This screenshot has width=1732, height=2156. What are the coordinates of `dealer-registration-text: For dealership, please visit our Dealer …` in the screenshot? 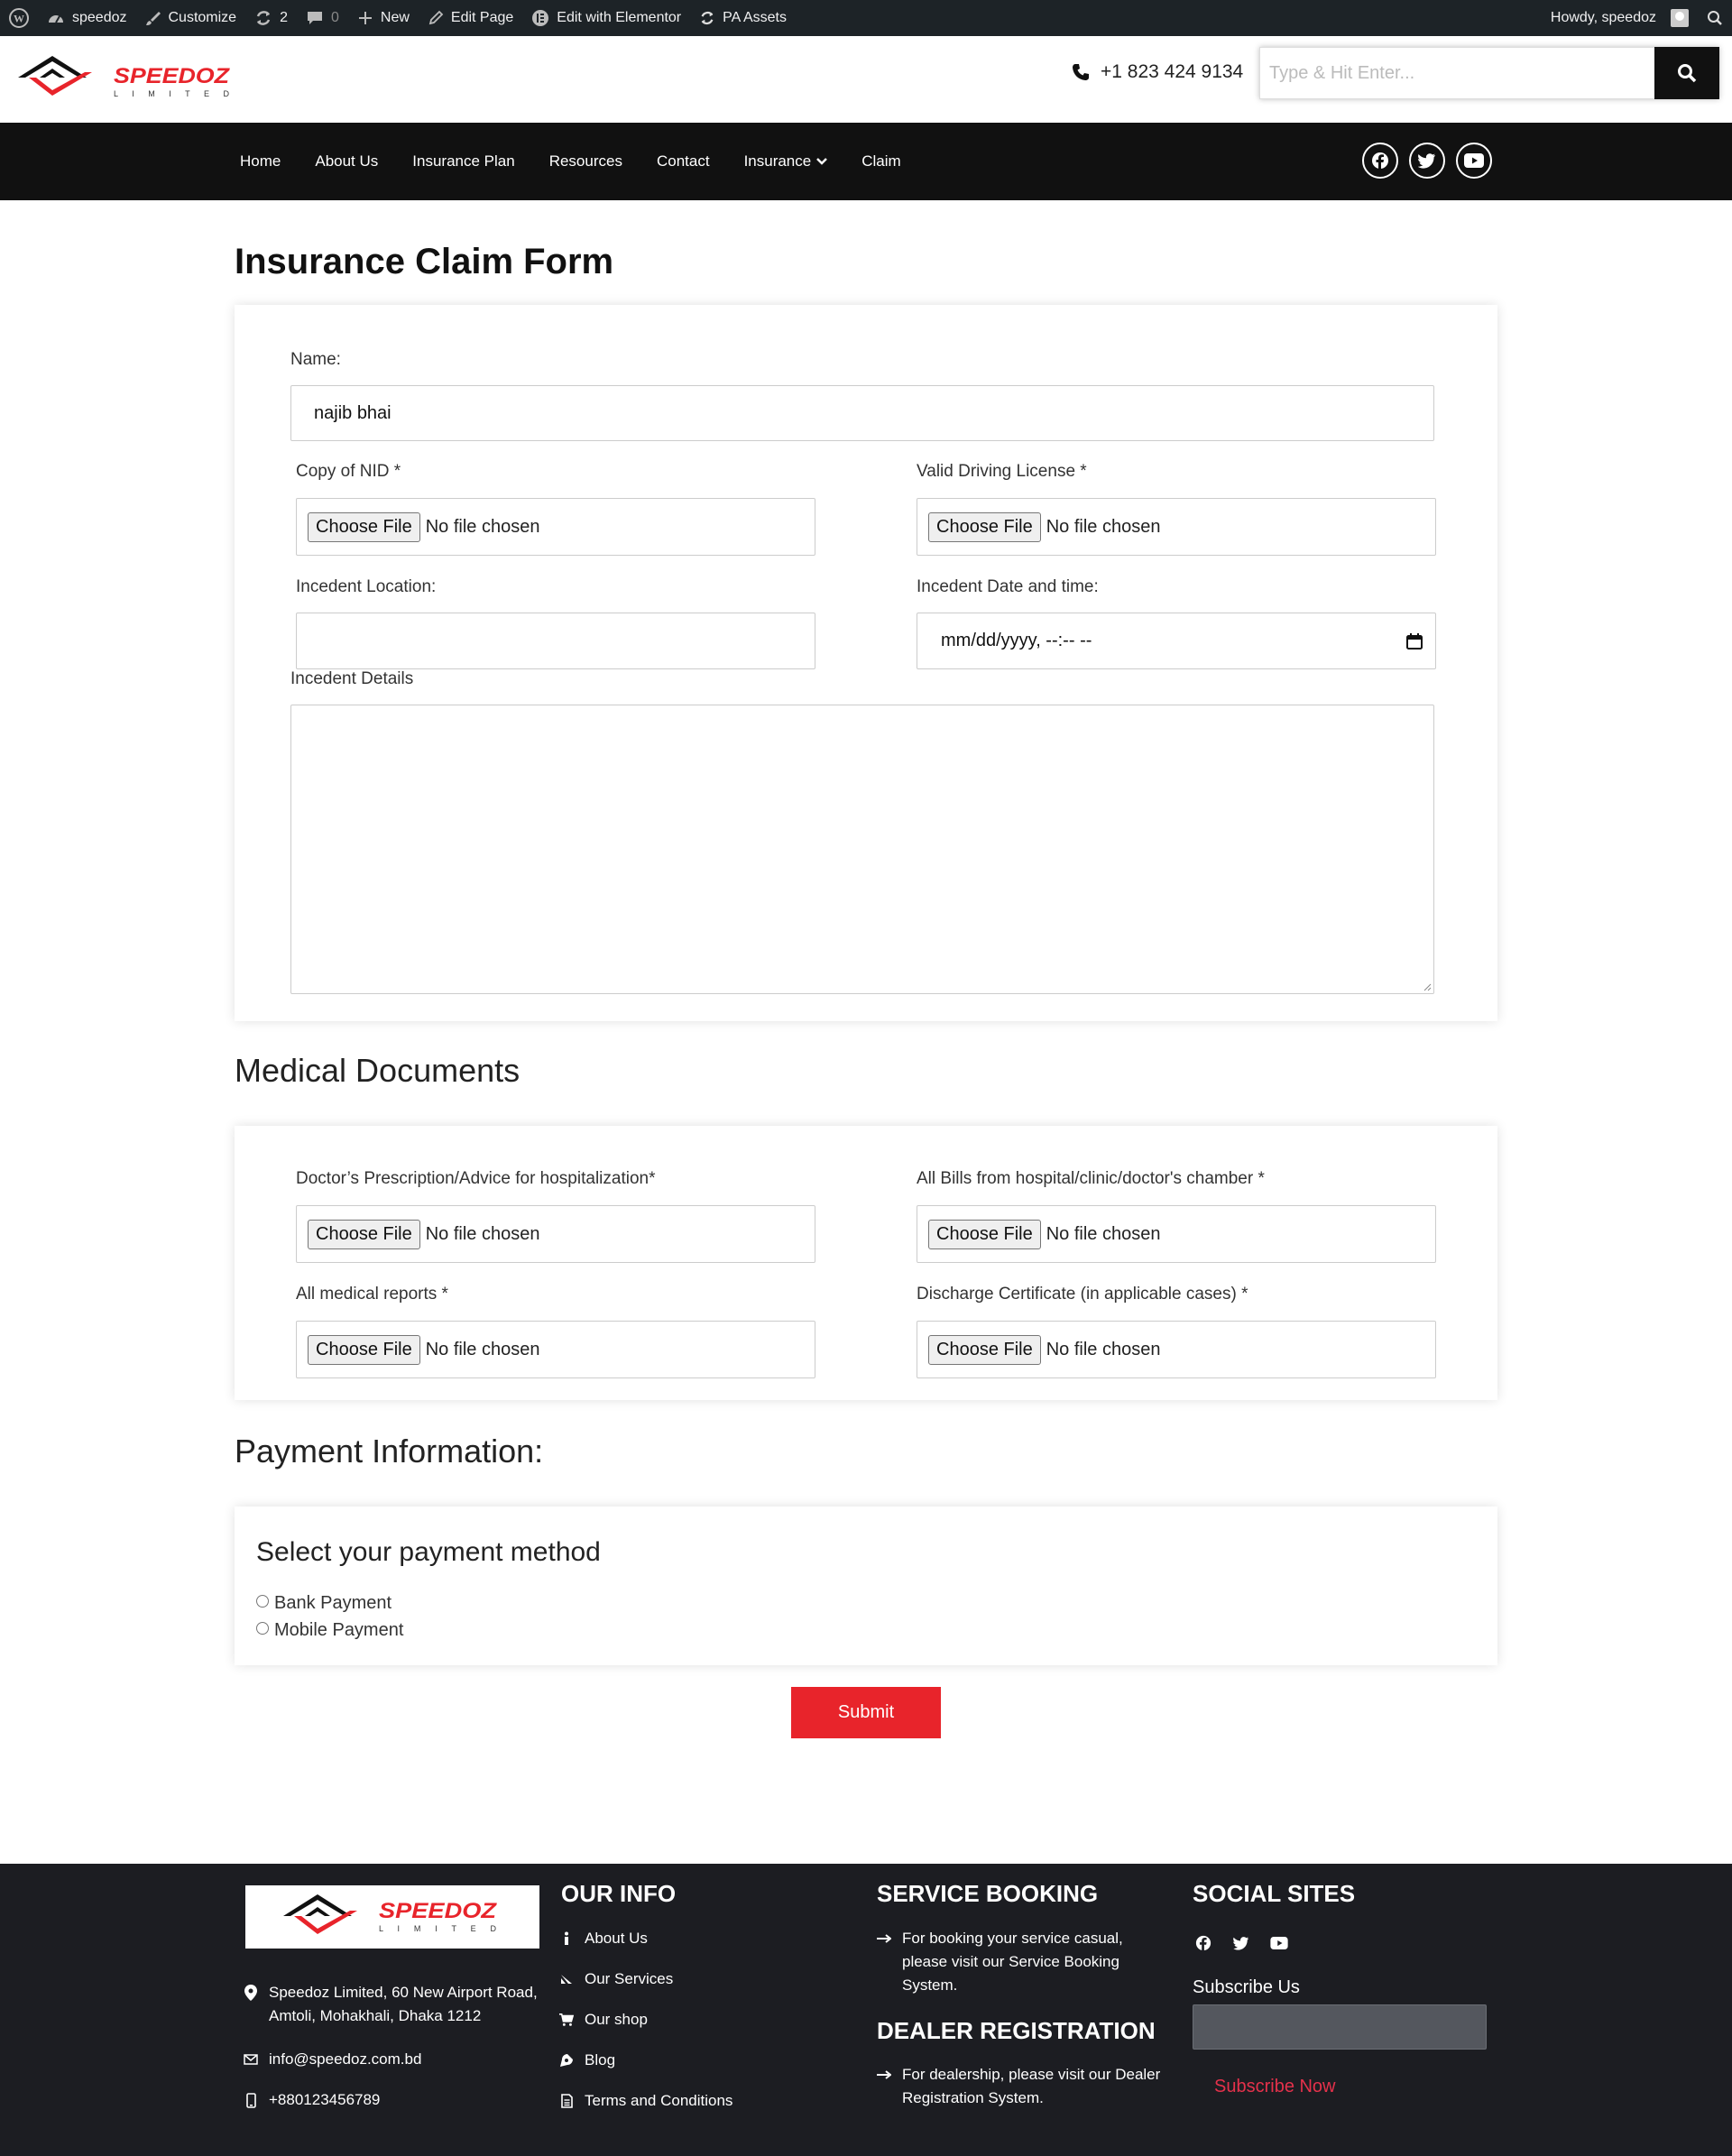 It's located at (1031, 2086).